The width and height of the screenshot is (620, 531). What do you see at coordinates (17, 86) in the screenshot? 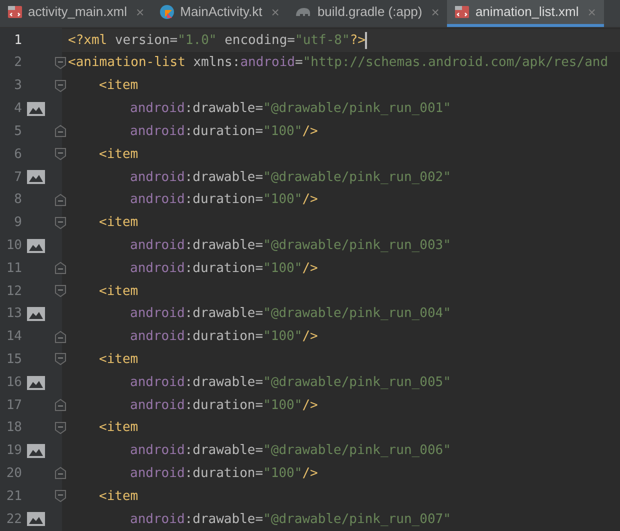
I see `line-number: 3` at bounding box center [17, 86].